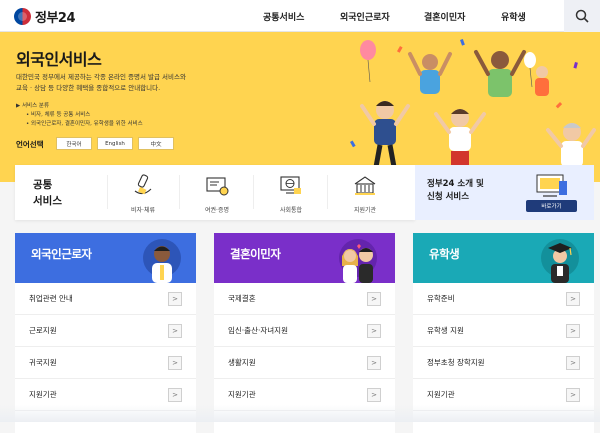 The image size is (600, 433). I want to click on service-passport: 여권·증명, so click(217, 192).